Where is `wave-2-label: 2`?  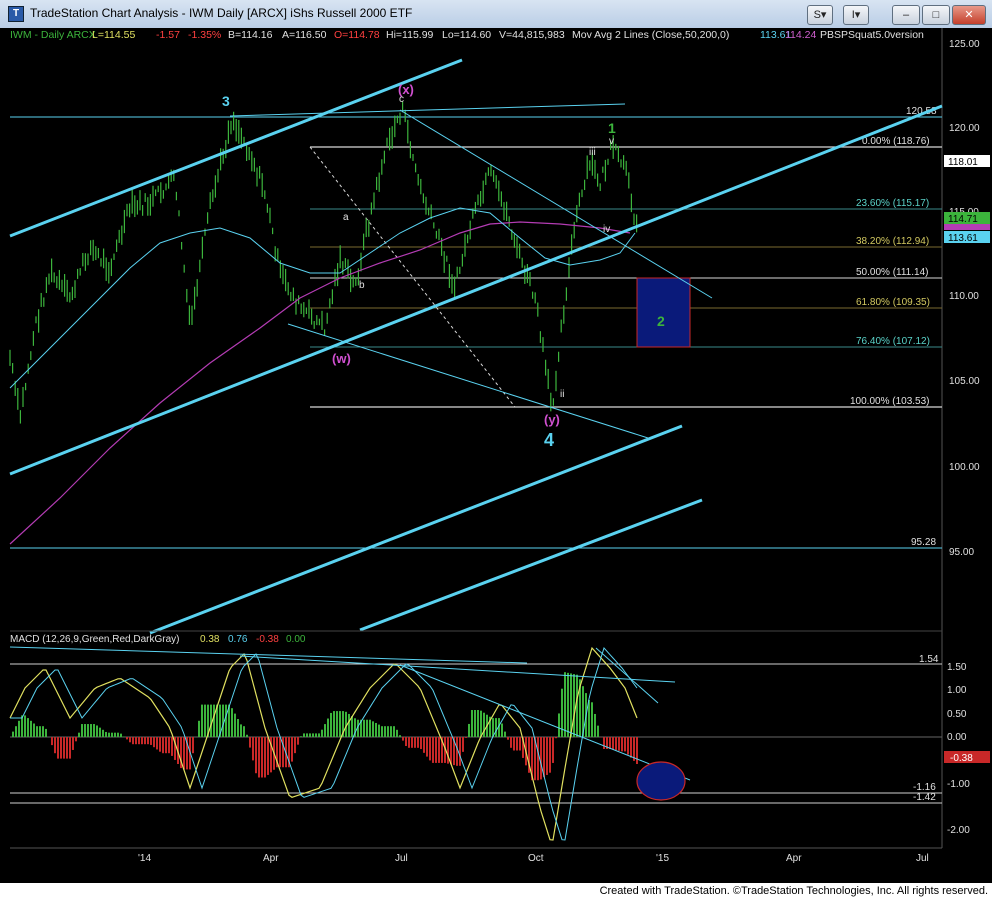 wave-2-label: 2 is located at coordinates (661, 321).